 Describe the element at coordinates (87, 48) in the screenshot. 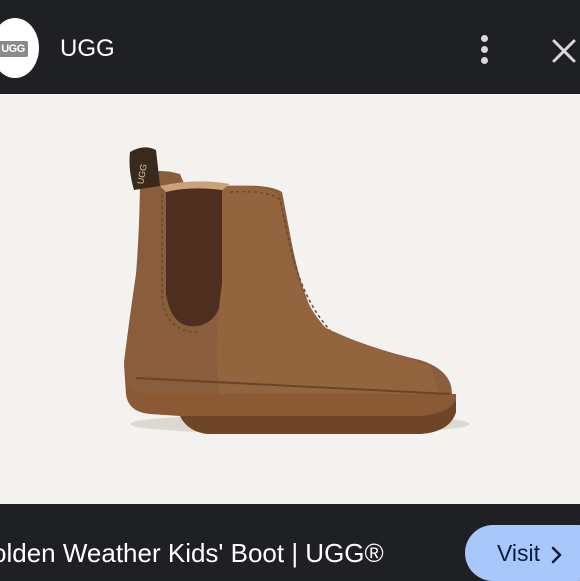

I see `site-name: UGG` at that location.